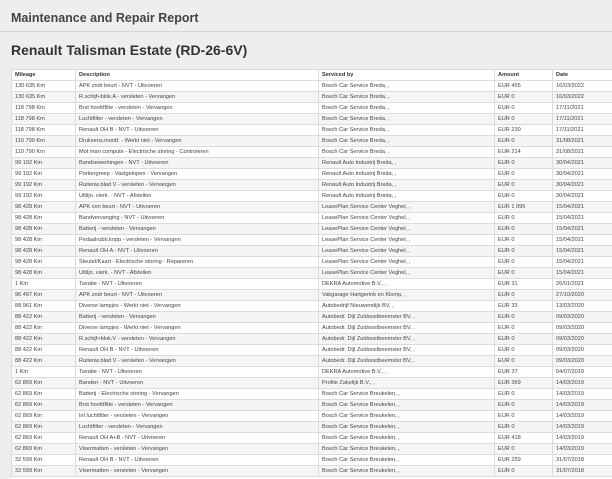  What do you see at coordinates (406, 196) in the screenshot?
I see `cell-serviced-by: Renault Auto Industrij Breda, ,` at bounding box center [406, 196].